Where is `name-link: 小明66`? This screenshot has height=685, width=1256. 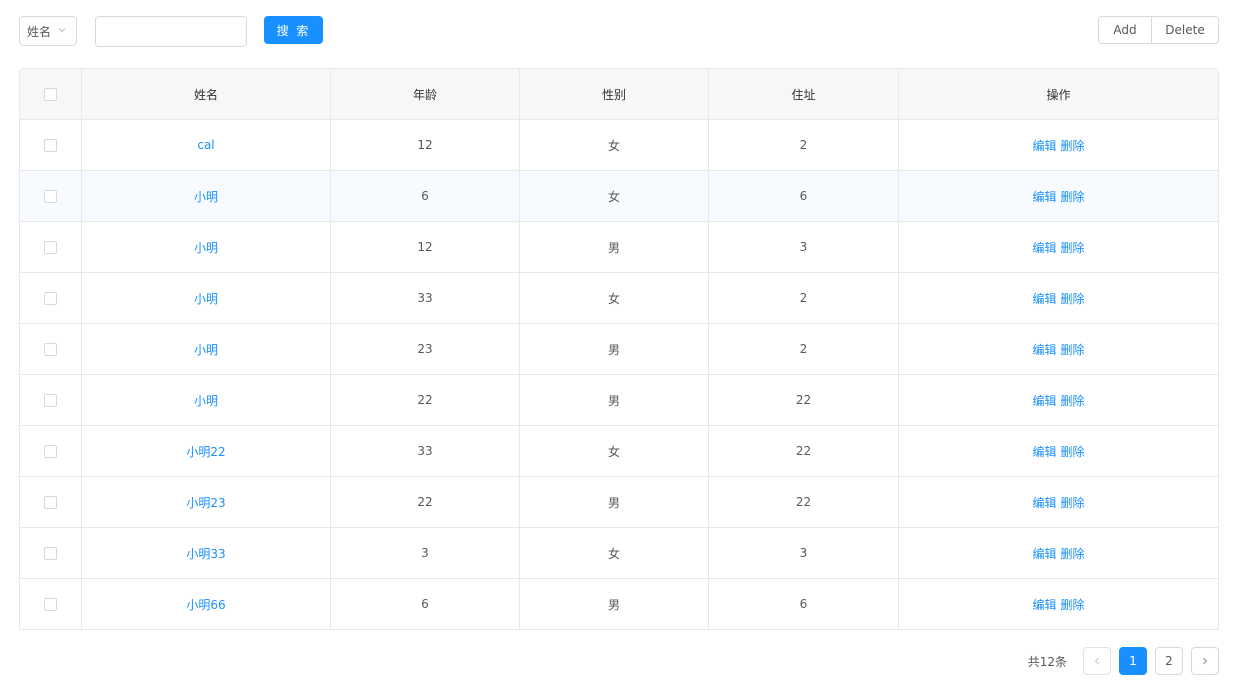 name-link: 小明66 is located at coordinates (205, 604).